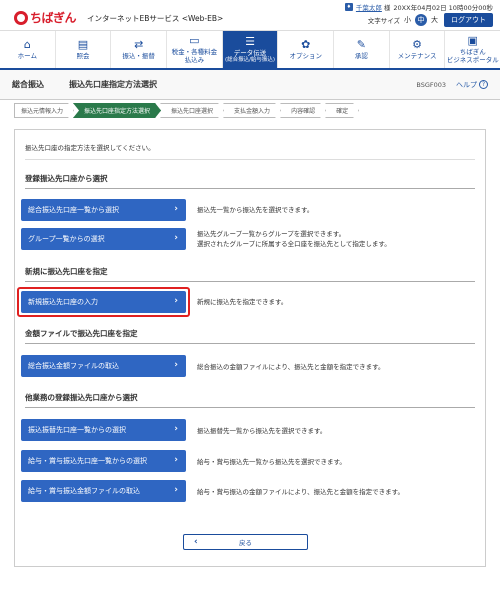 The height and width of the screenshot is (599, 500). What do you see at coordinates (73, 210) in the screenshot?
I see `button-label: 総合振込先口座一覧から選択` at bounding box center [73, 210].